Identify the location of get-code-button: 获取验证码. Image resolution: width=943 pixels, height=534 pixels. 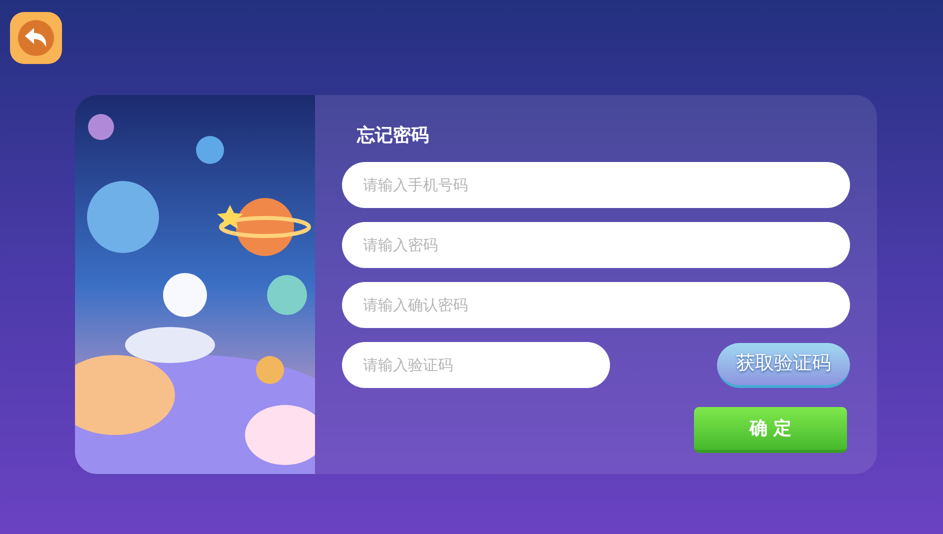
(783, 365).